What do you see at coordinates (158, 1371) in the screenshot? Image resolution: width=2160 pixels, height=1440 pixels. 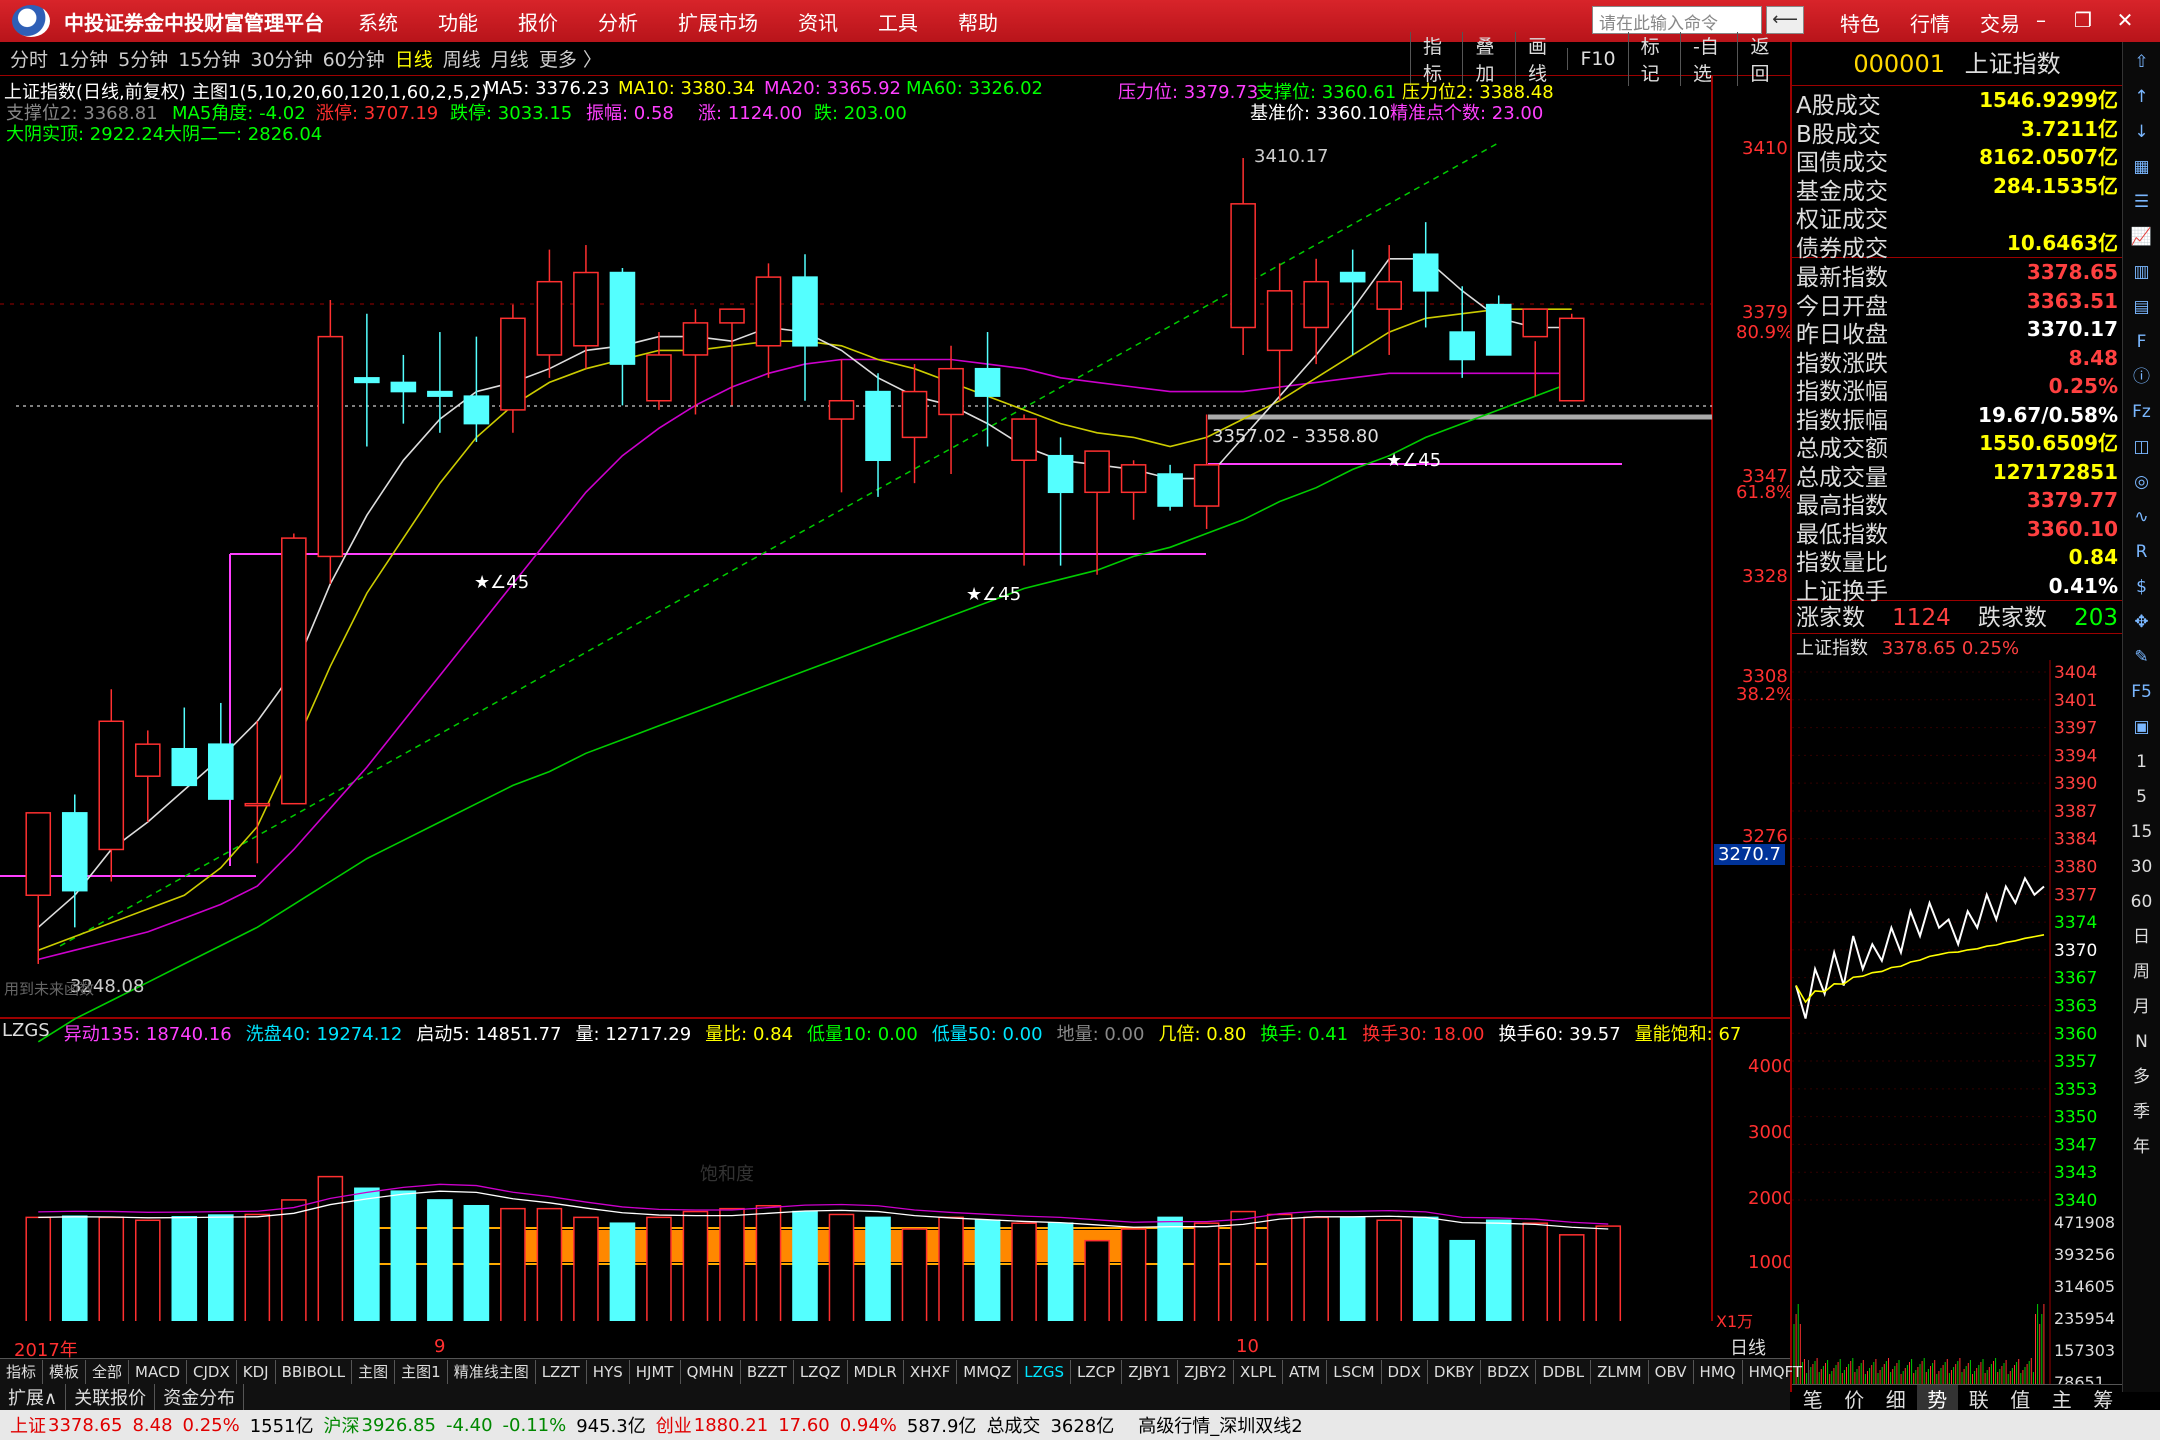 I see `indicator-tab: MACD` at bounding box center [158, 1371].